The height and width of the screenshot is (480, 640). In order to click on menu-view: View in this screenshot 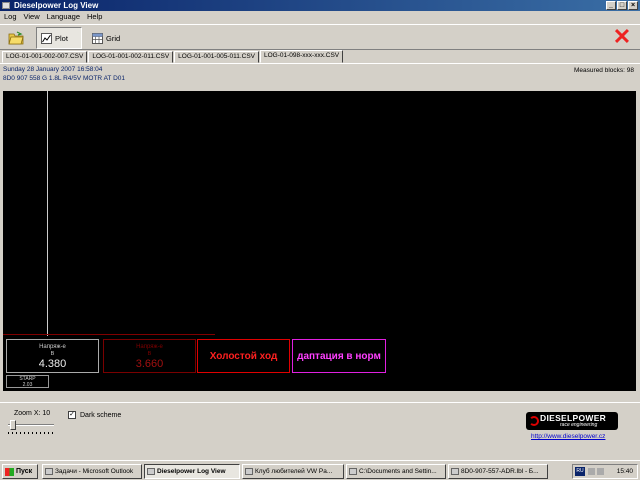, I will do `click(32, 17)`.